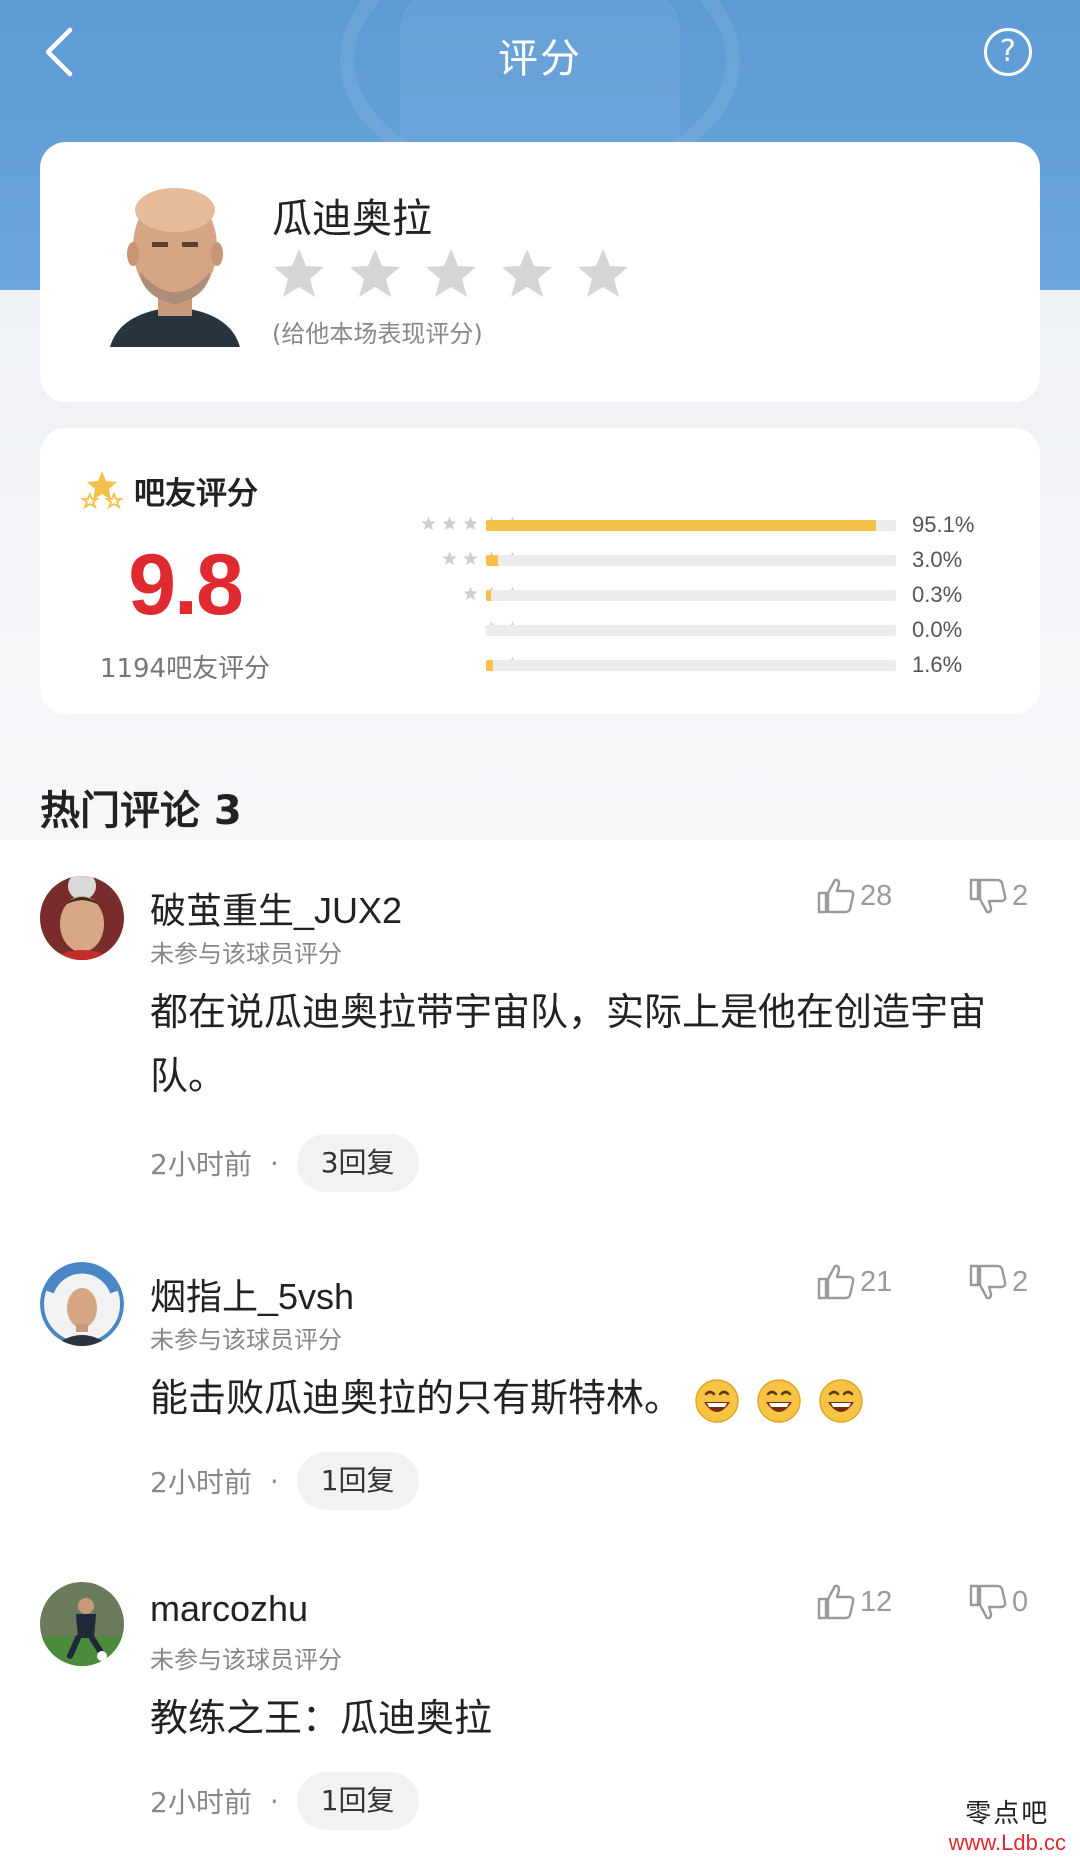 Image resolution: width=1080 pixels, height=1862 pixels. Describe the element at coordinates (141, 811) in the screenshot. I see `hot-comments-title: 热门评论 3` at that location.